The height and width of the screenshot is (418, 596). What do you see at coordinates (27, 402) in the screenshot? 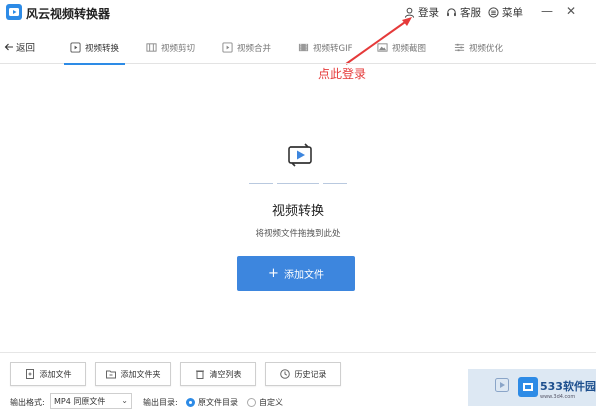
I see `output-format-label: 输出格式:` at bounding box center [27, 402].